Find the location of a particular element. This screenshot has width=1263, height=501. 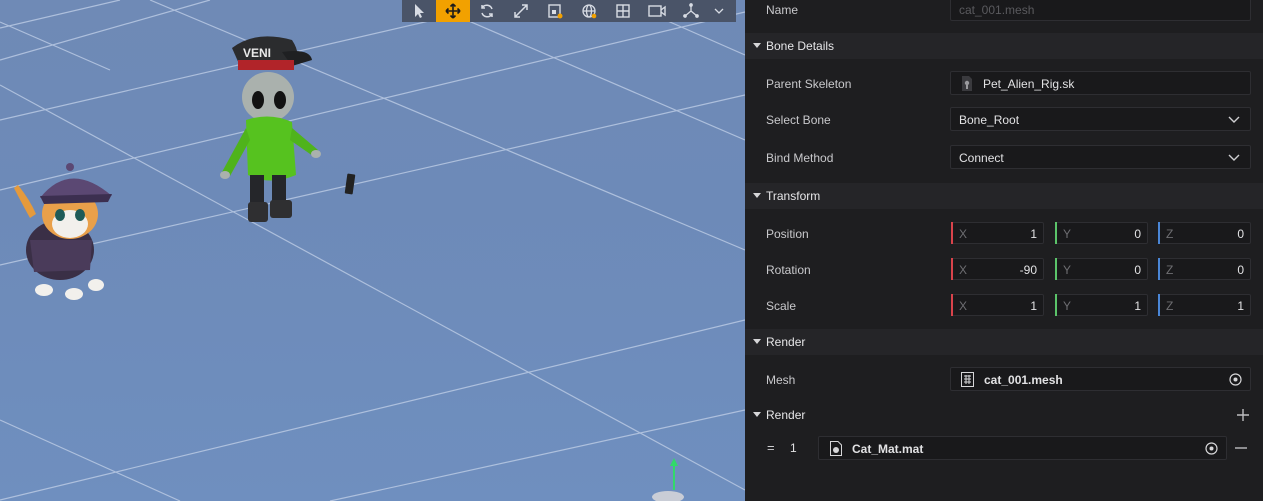

render-materials-title: Render is located at coordinates (786, 415).